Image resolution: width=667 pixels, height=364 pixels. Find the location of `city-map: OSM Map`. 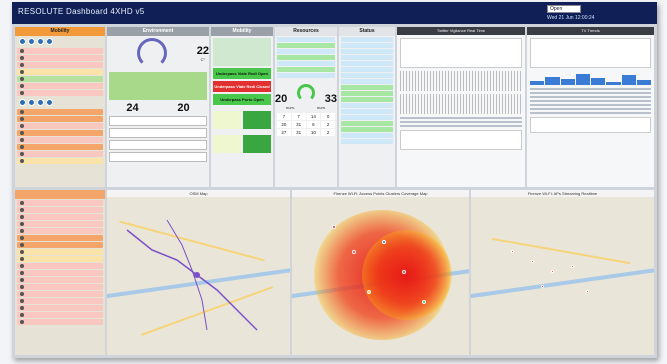

city-map: OSM Map is located at coordinates (198, 272).